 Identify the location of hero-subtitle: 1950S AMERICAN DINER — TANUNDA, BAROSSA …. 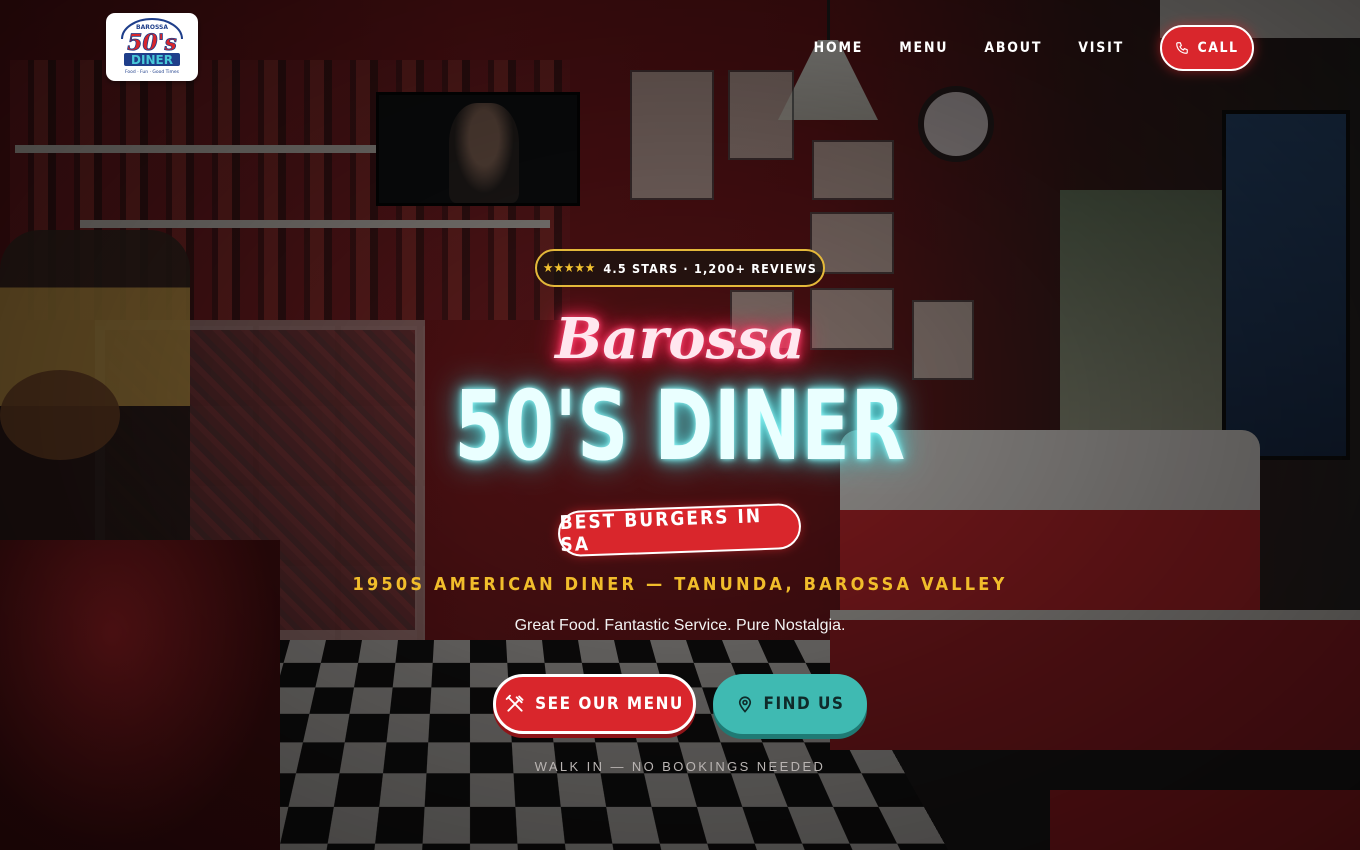
(680, 584).